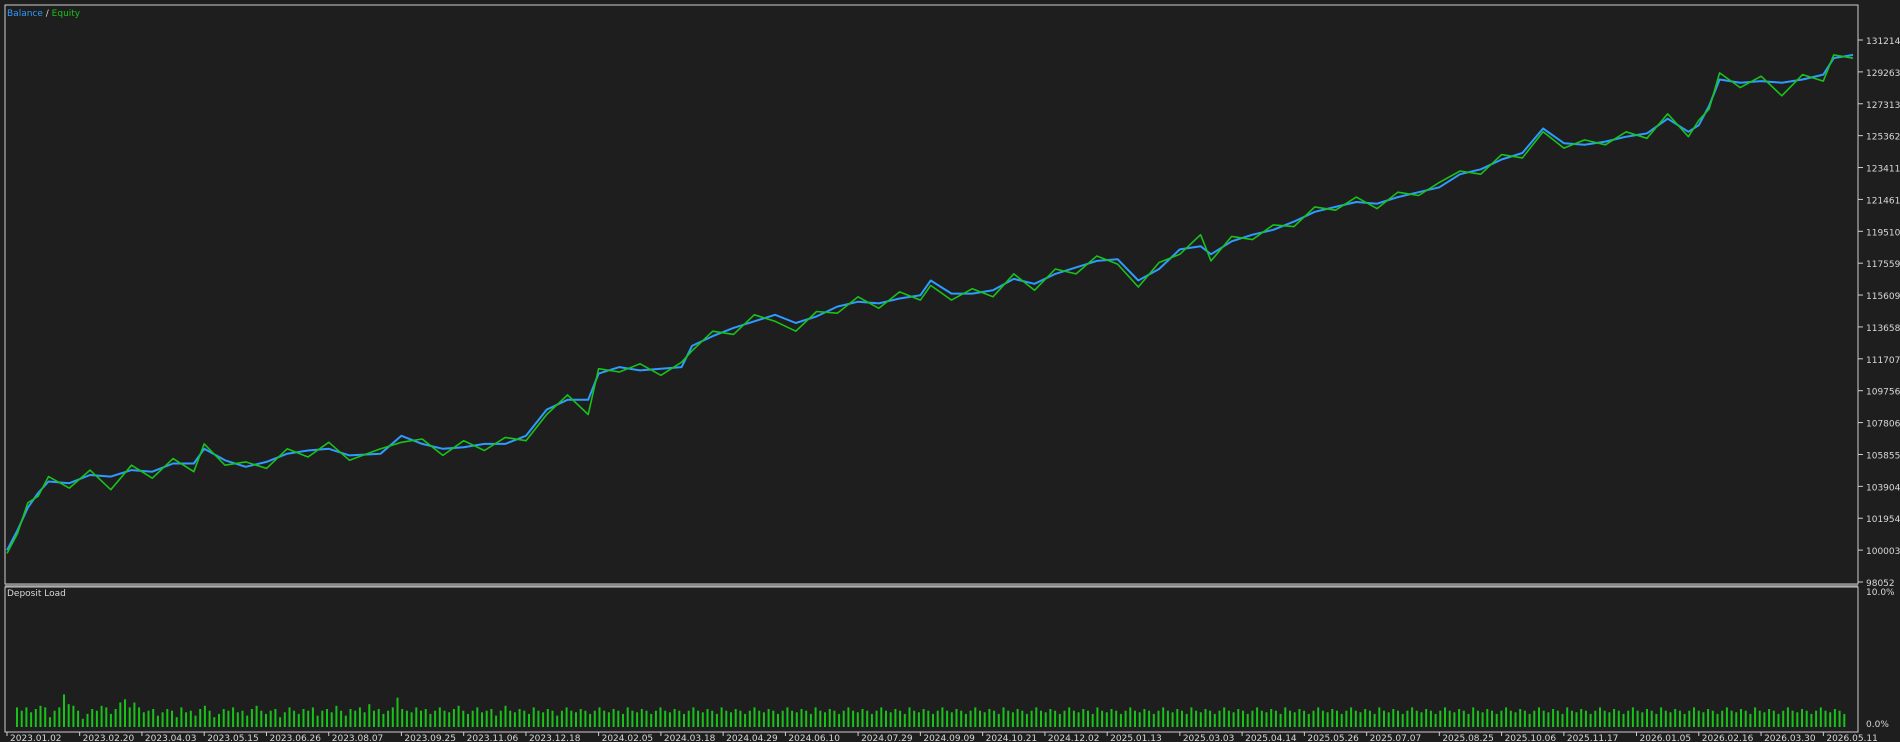  What do you see at coordinates (66, 14) in the screenshot?
I see `legend-equity: Equity` at bounding box center [66, 14].